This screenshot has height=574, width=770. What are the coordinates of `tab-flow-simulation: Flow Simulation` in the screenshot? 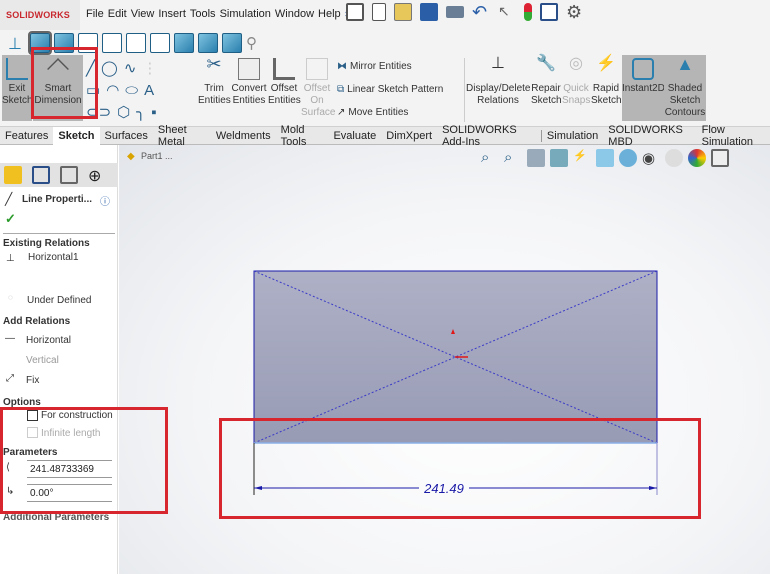 It's located at (733, 136).